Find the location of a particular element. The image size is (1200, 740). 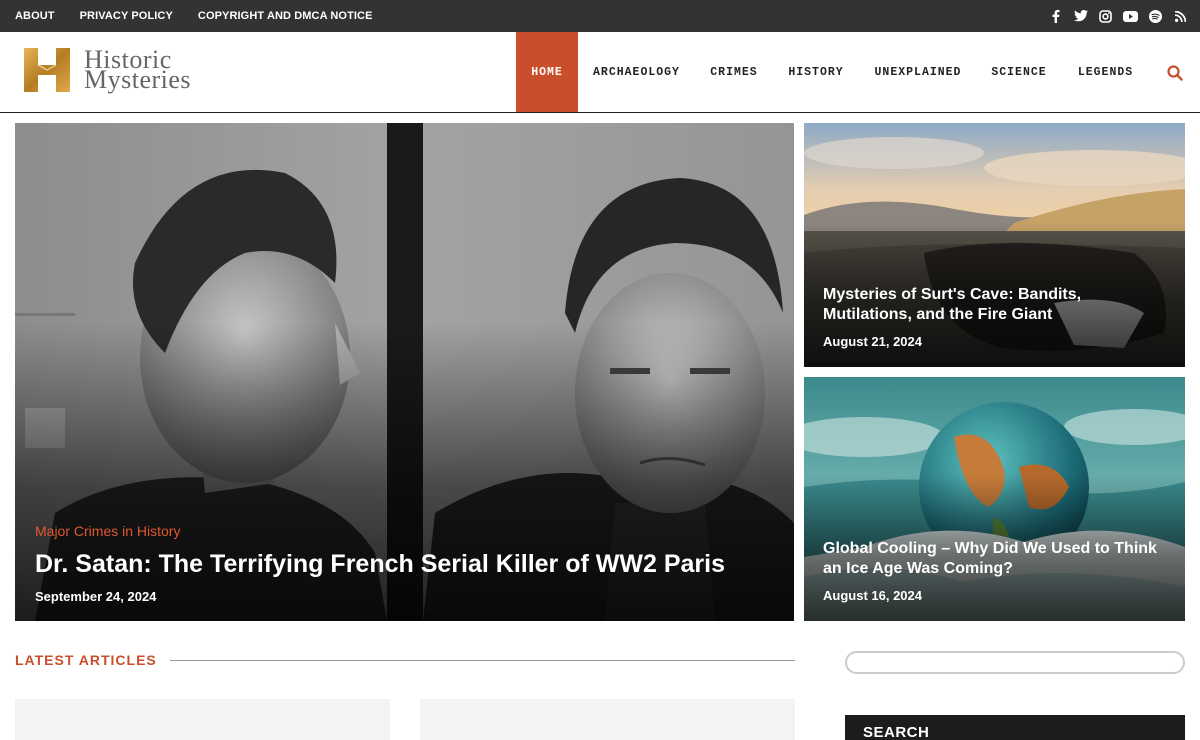

nav-legends: LEGENDS is located at coordinates (1105, 72).